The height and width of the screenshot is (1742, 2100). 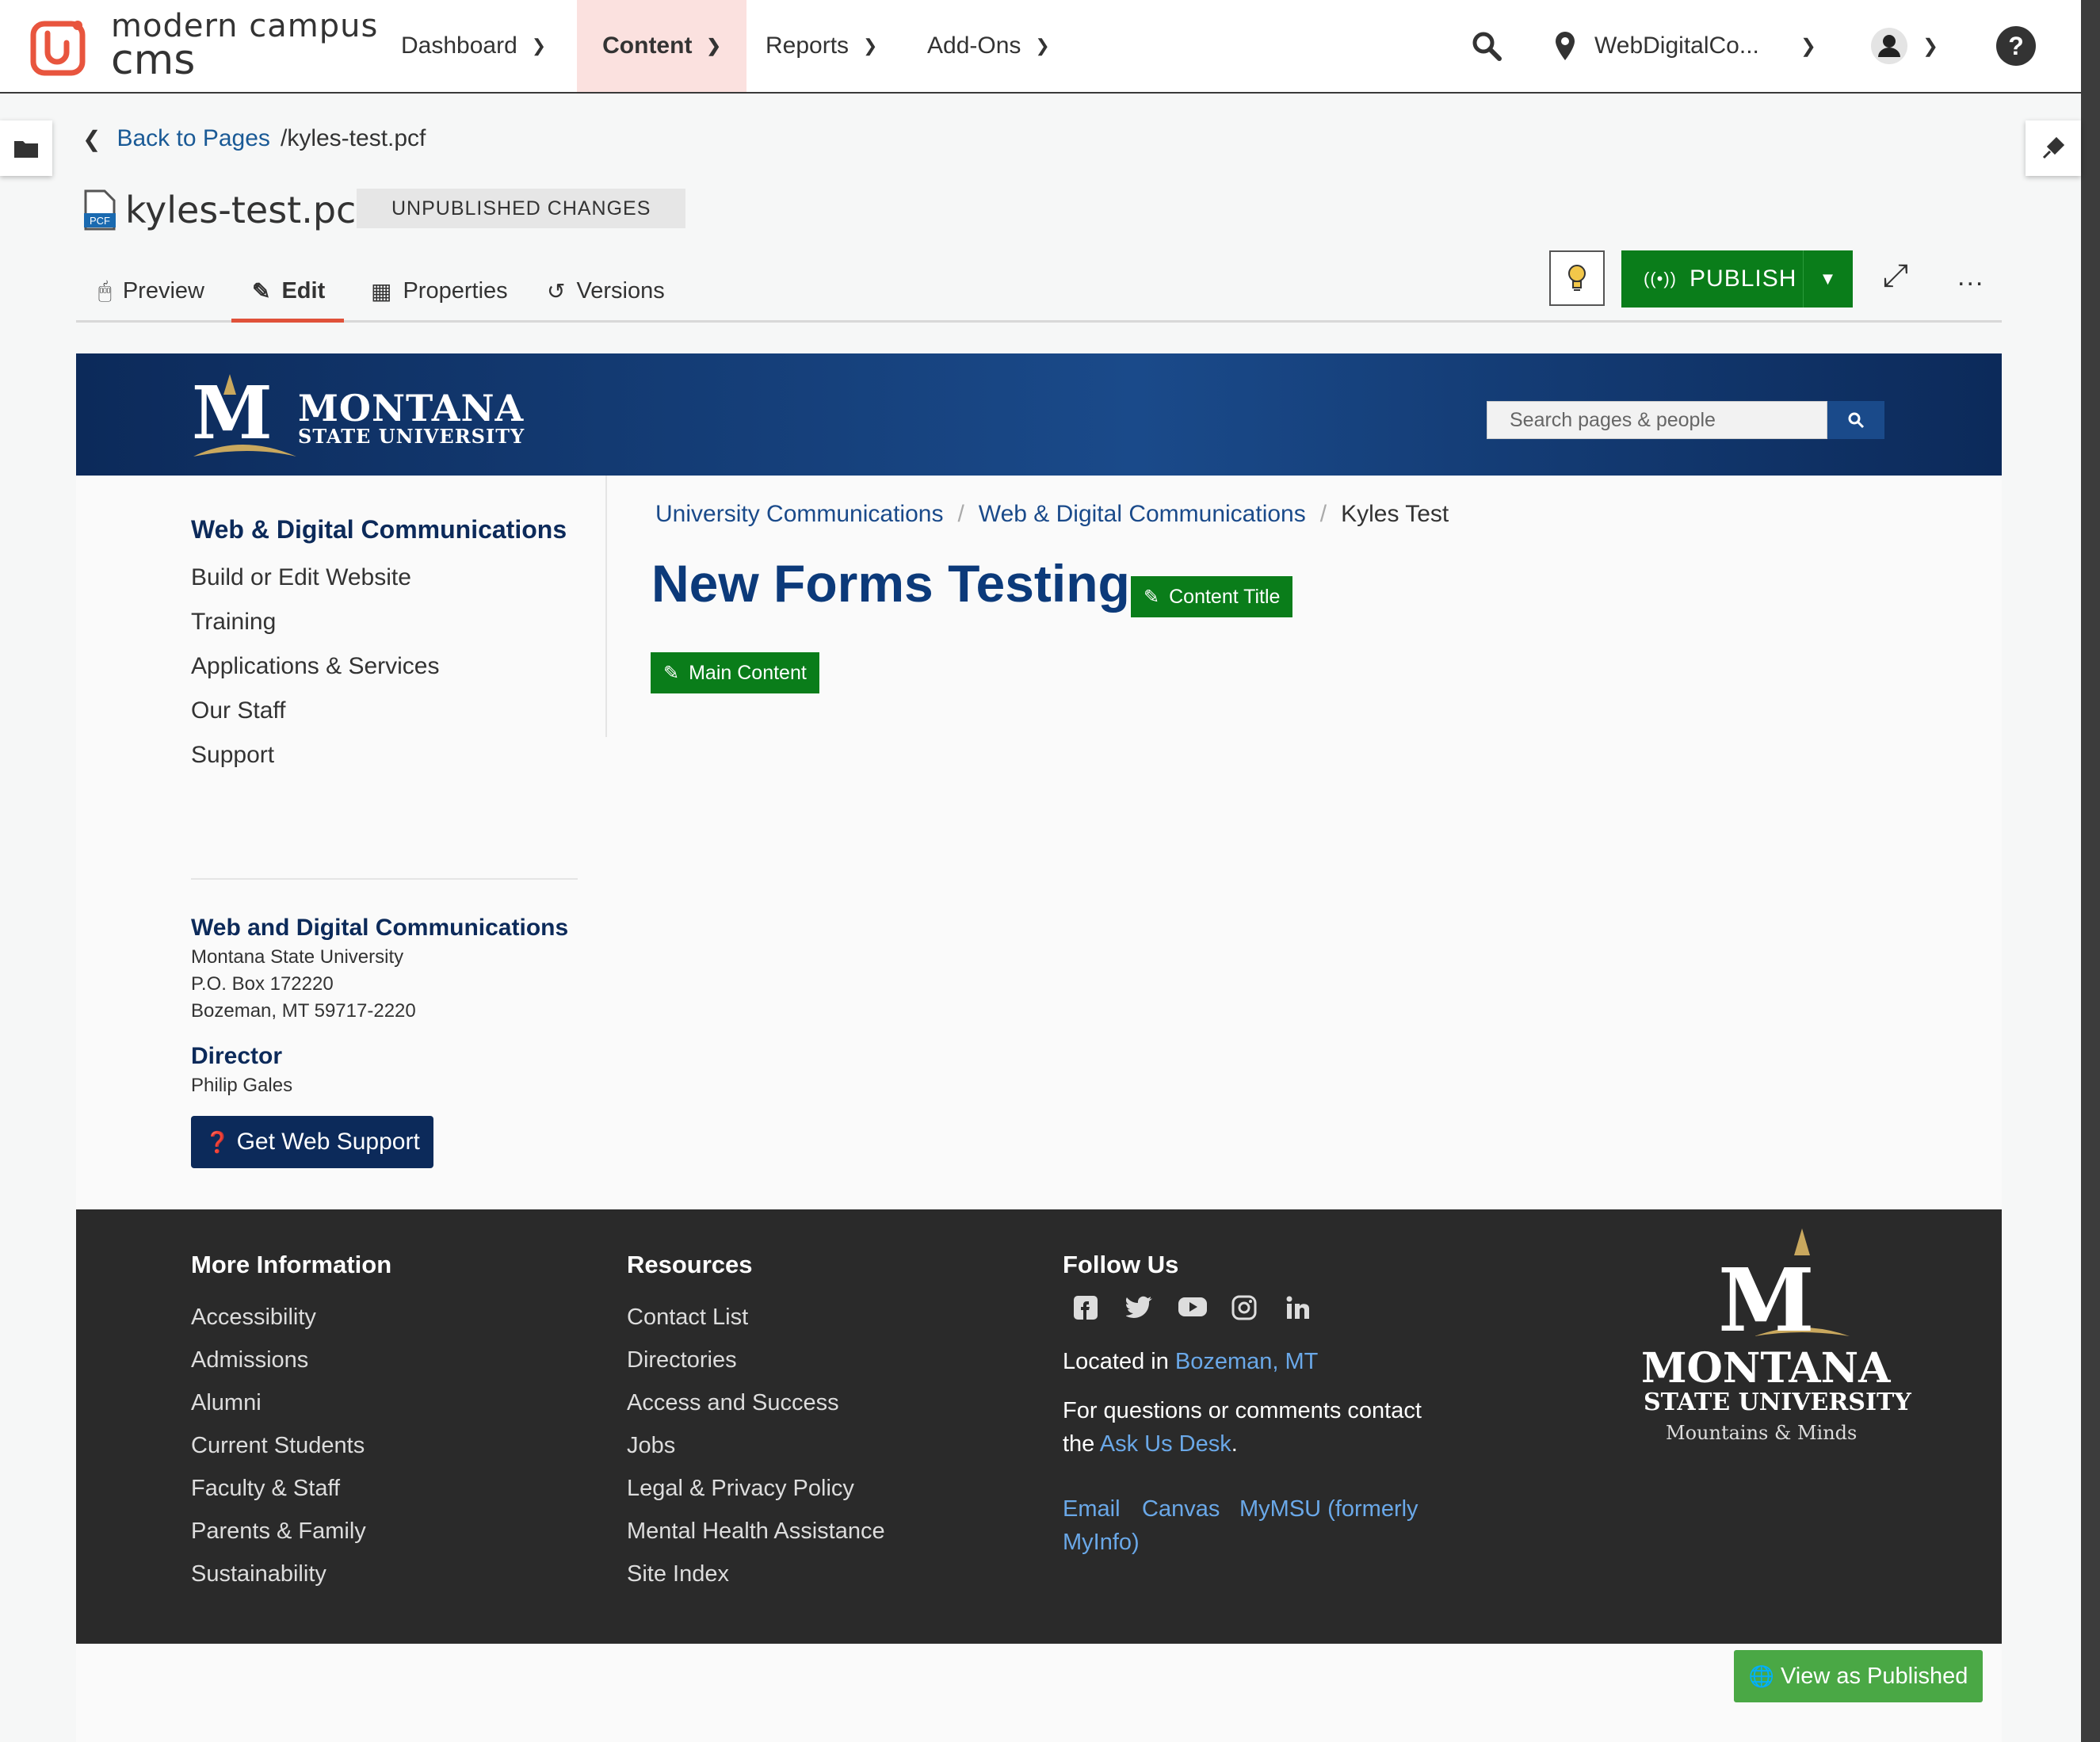 What do you see at coordinates (1142, 514) in the screenshot?
I see `breadcrumb-link: Web & Digital Communications` at bounding box center [1142, 514].